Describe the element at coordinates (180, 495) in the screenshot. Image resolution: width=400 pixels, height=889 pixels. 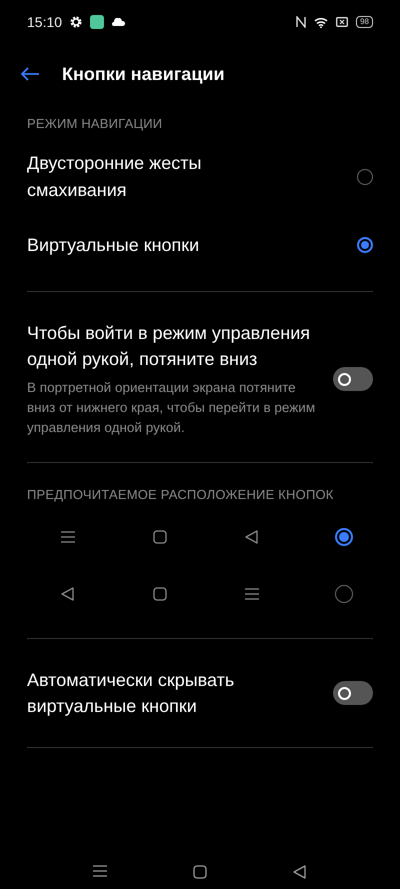
I see `section-heading: ПРЕДПОЧИТАЕМОЕ РАСПОЛОЖЕНИЕ КНОПОК` at that location.